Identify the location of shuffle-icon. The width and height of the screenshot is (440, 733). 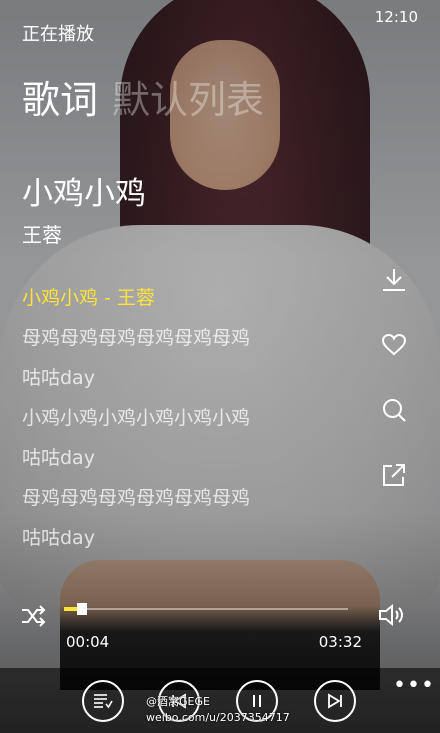
(33, 618).